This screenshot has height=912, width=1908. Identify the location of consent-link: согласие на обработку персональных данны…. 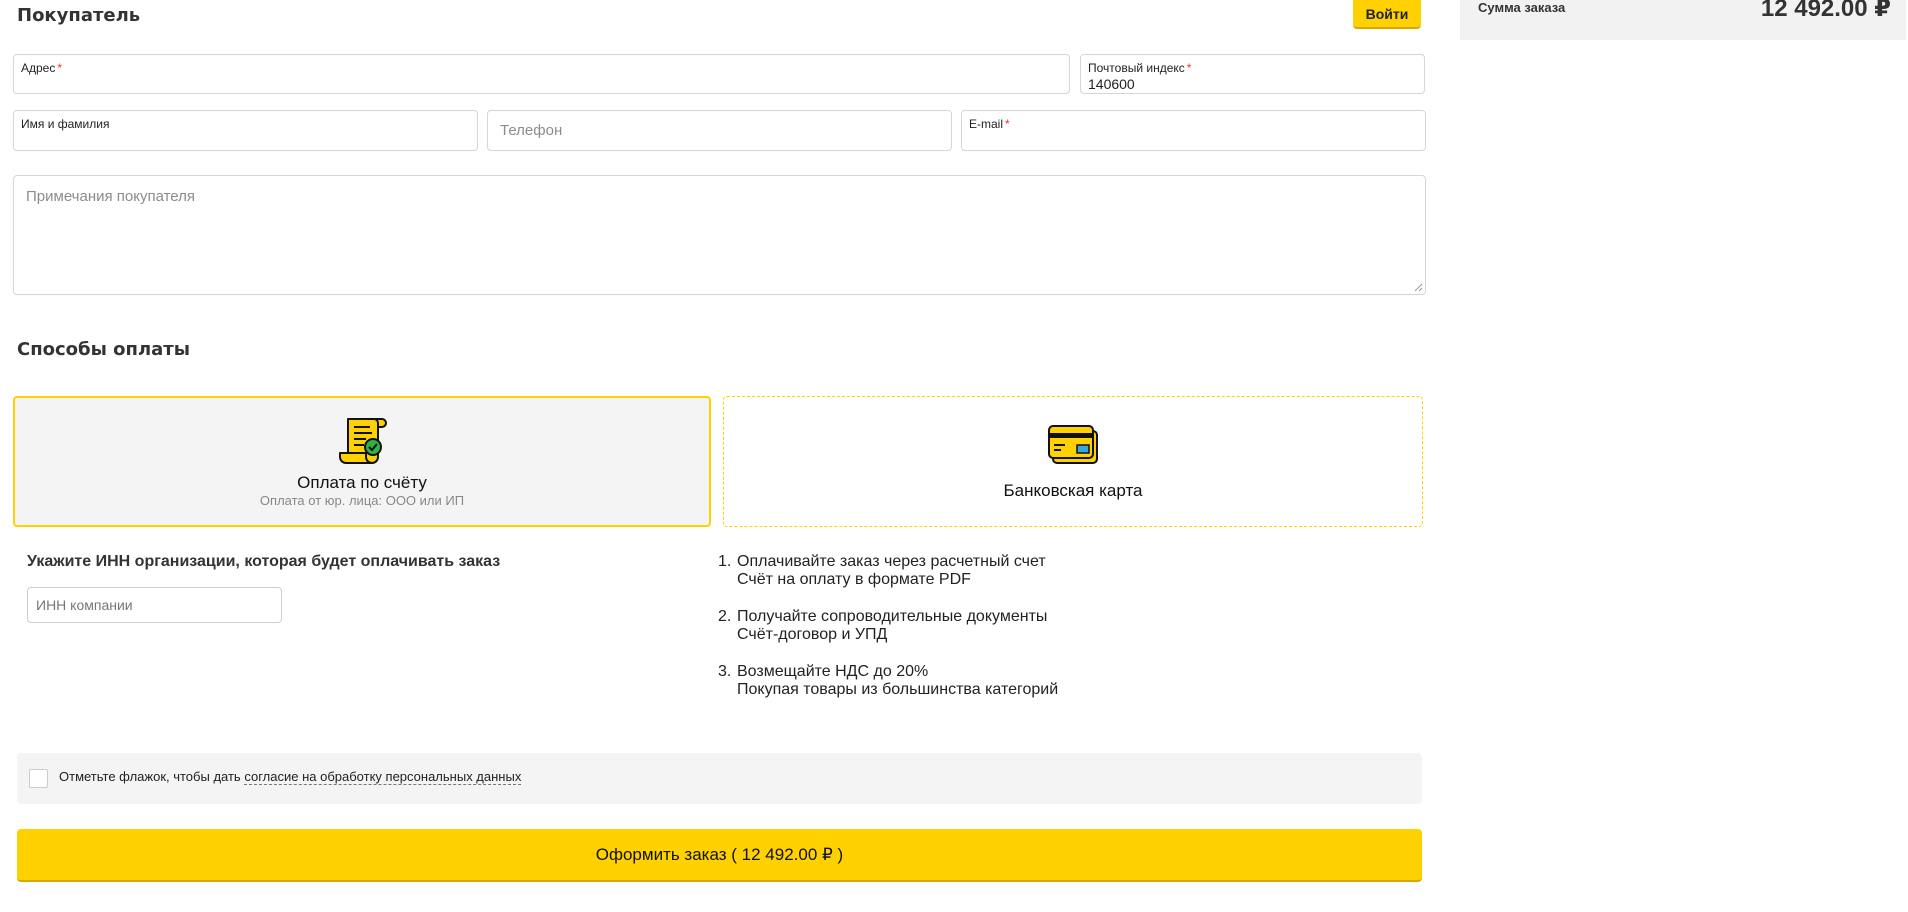
(383, 777).